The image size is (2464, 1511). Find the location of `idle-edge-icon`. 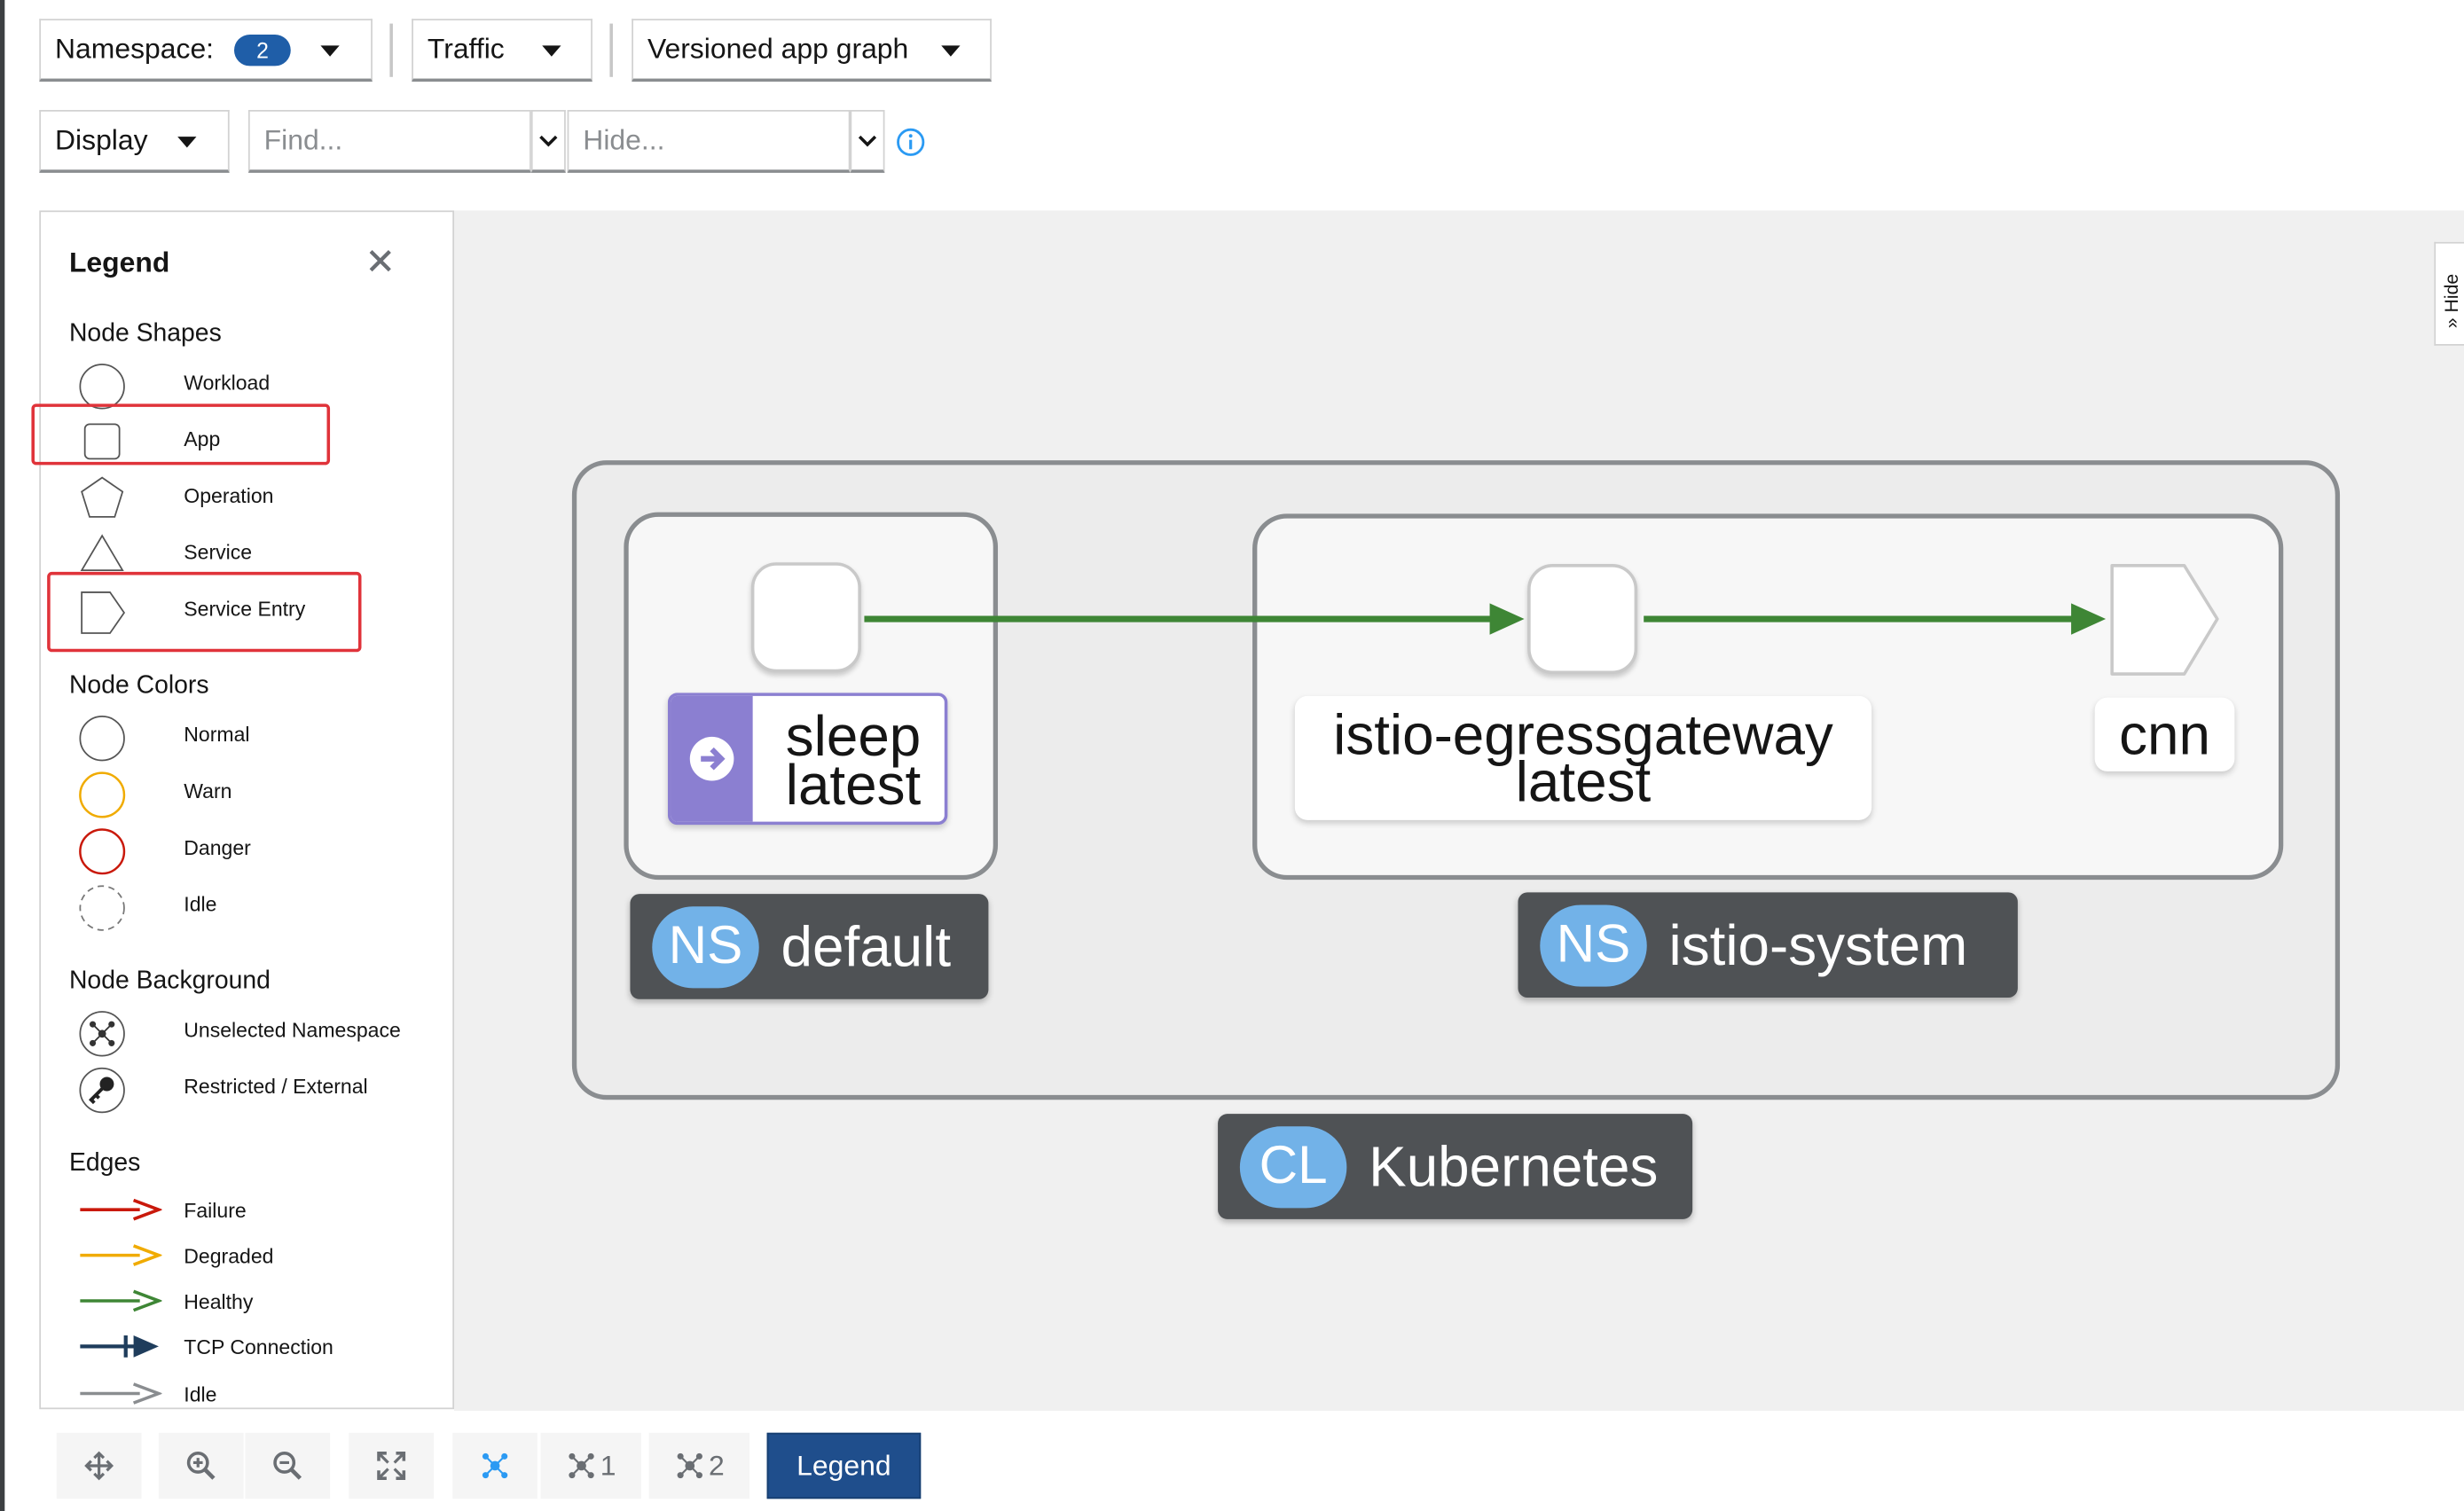

idle-edge-icon is located at coordinates (121, 1393).